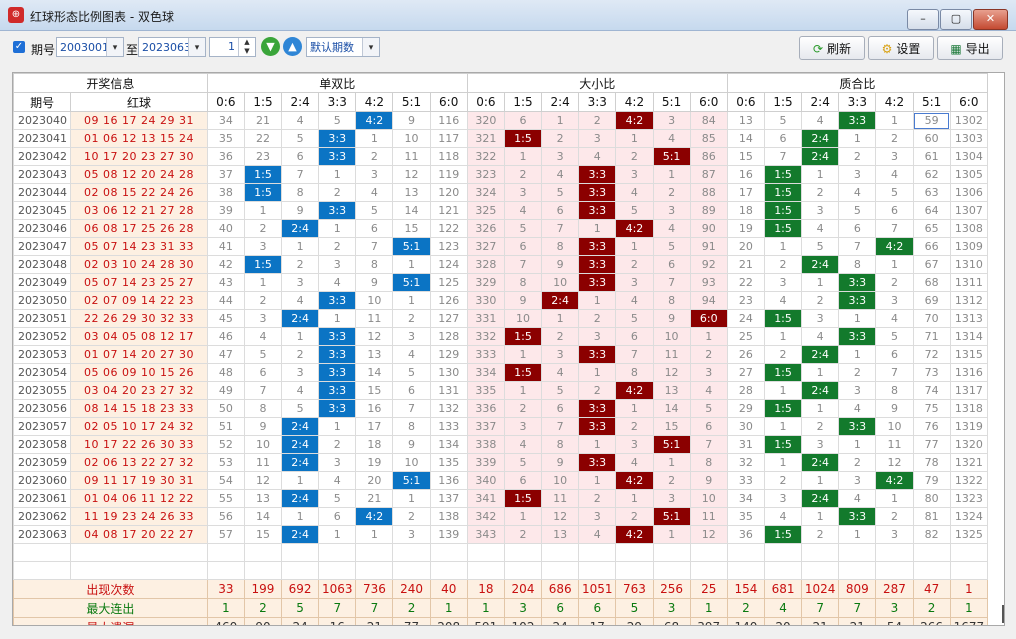 The width and height of the screenshot is (1016, 639). I want to click on miss-count-cell: 9, so click(708, 480).